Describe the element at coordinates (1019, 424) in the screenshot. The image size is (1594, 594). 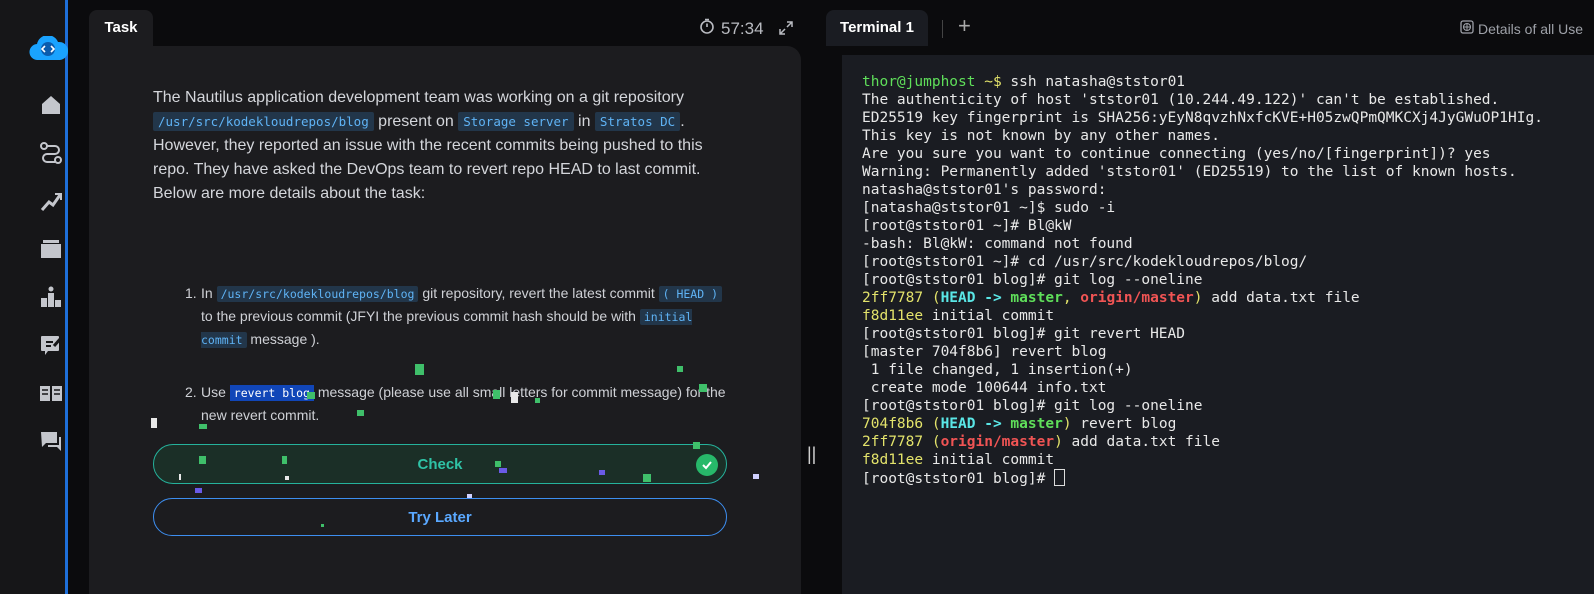
I see `terminal-line: 704f8b6 (HEAD -> master) revert blog` at that location.